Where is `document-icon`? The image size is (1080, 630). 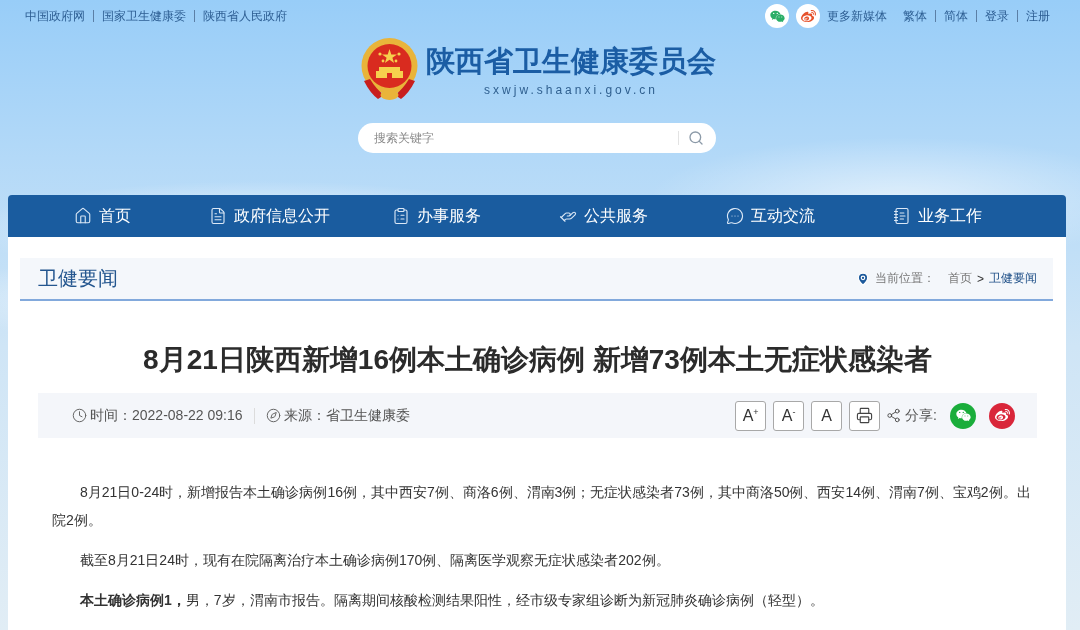 document-icon is located at coordinates (218, 216).